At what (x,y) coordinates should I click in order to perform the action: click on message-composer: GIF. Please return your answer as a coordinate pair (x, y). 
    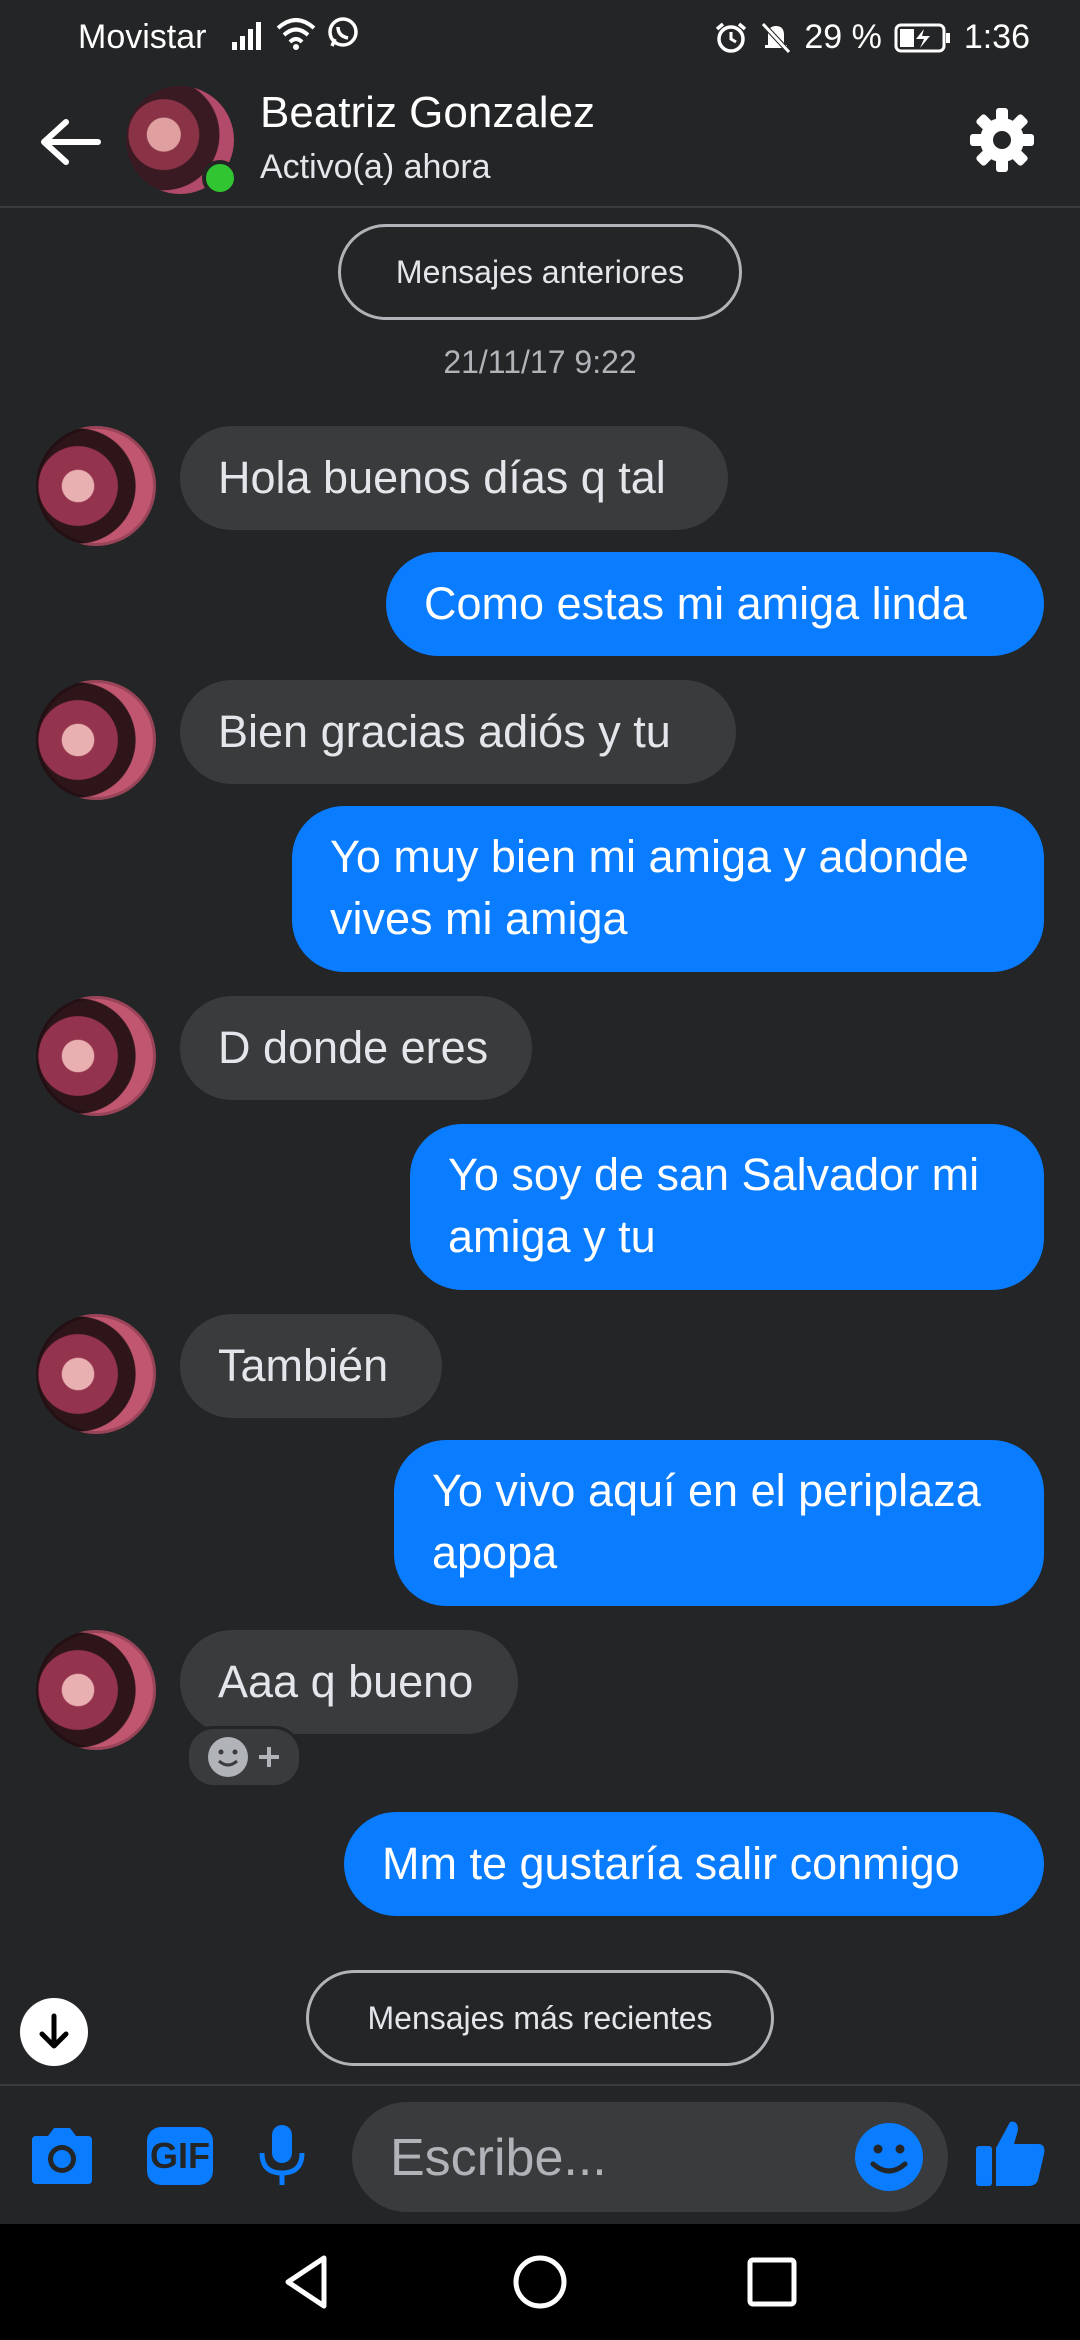
    Looking at the image, I should click on (540, 2155).